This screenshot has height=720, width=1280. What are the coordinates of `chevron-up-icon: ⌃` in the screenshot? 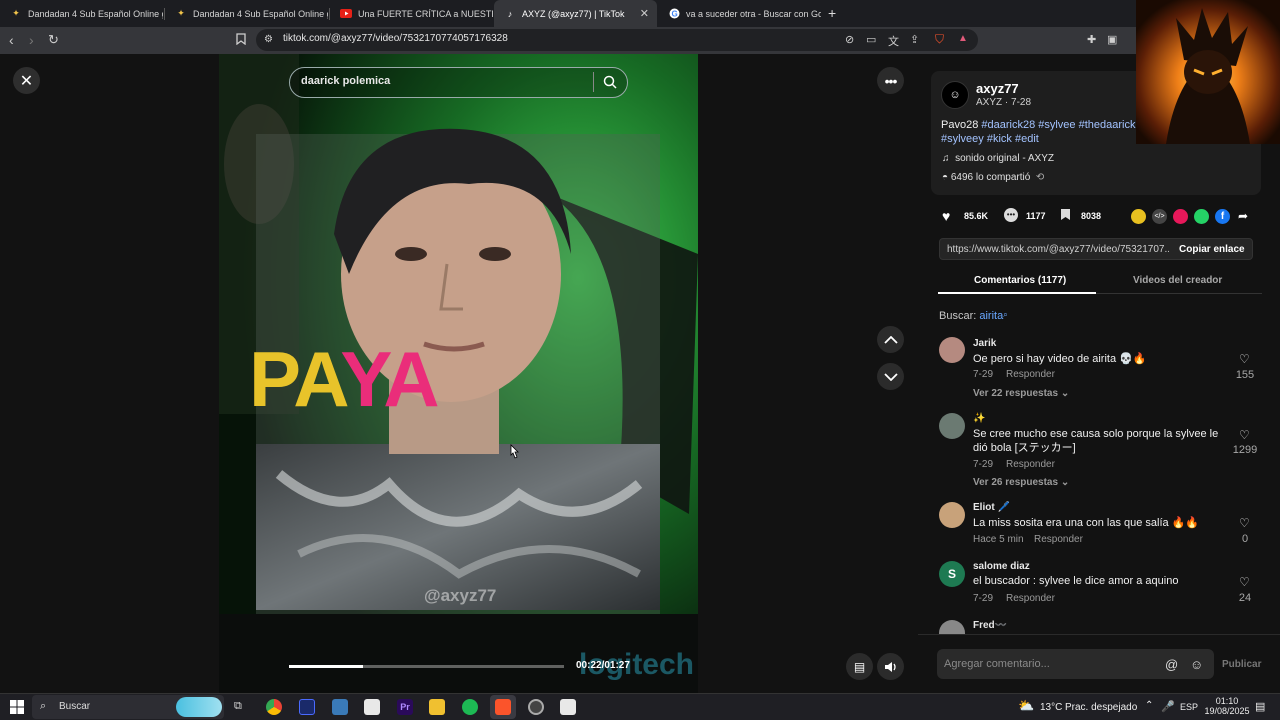 It's located at (1149, 705).